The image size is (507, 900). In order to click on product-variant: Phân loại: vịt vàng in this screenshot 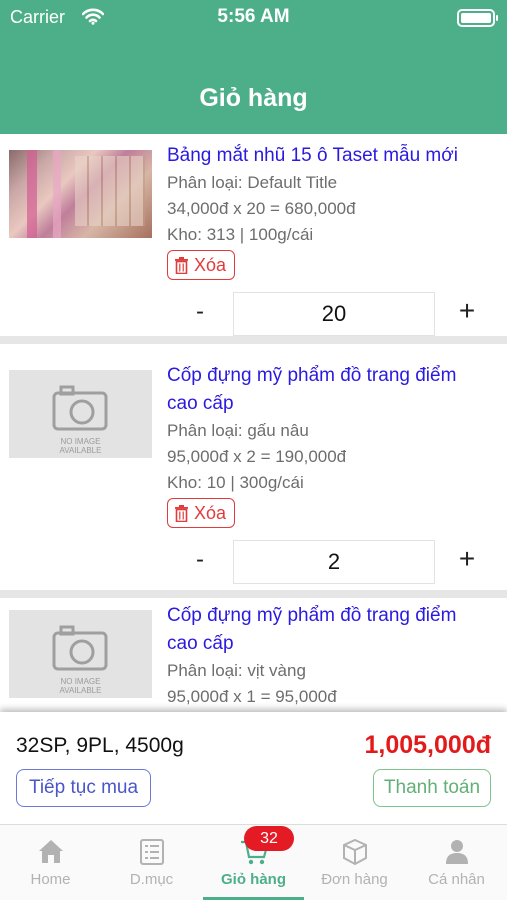, I will do `click(236, 670)`.